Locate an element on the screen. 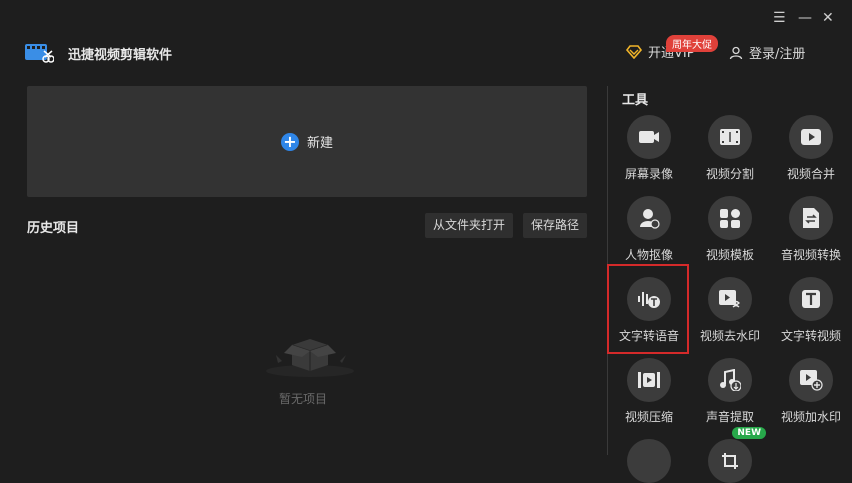  empty-box-icon is located at coordinates (310, 358).